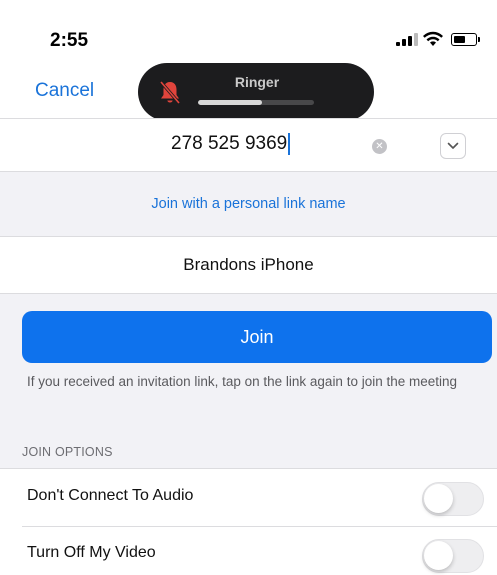 The height and width of the screenshot is (575, 497). I want to click on join-button: Join, so click(257, 337).